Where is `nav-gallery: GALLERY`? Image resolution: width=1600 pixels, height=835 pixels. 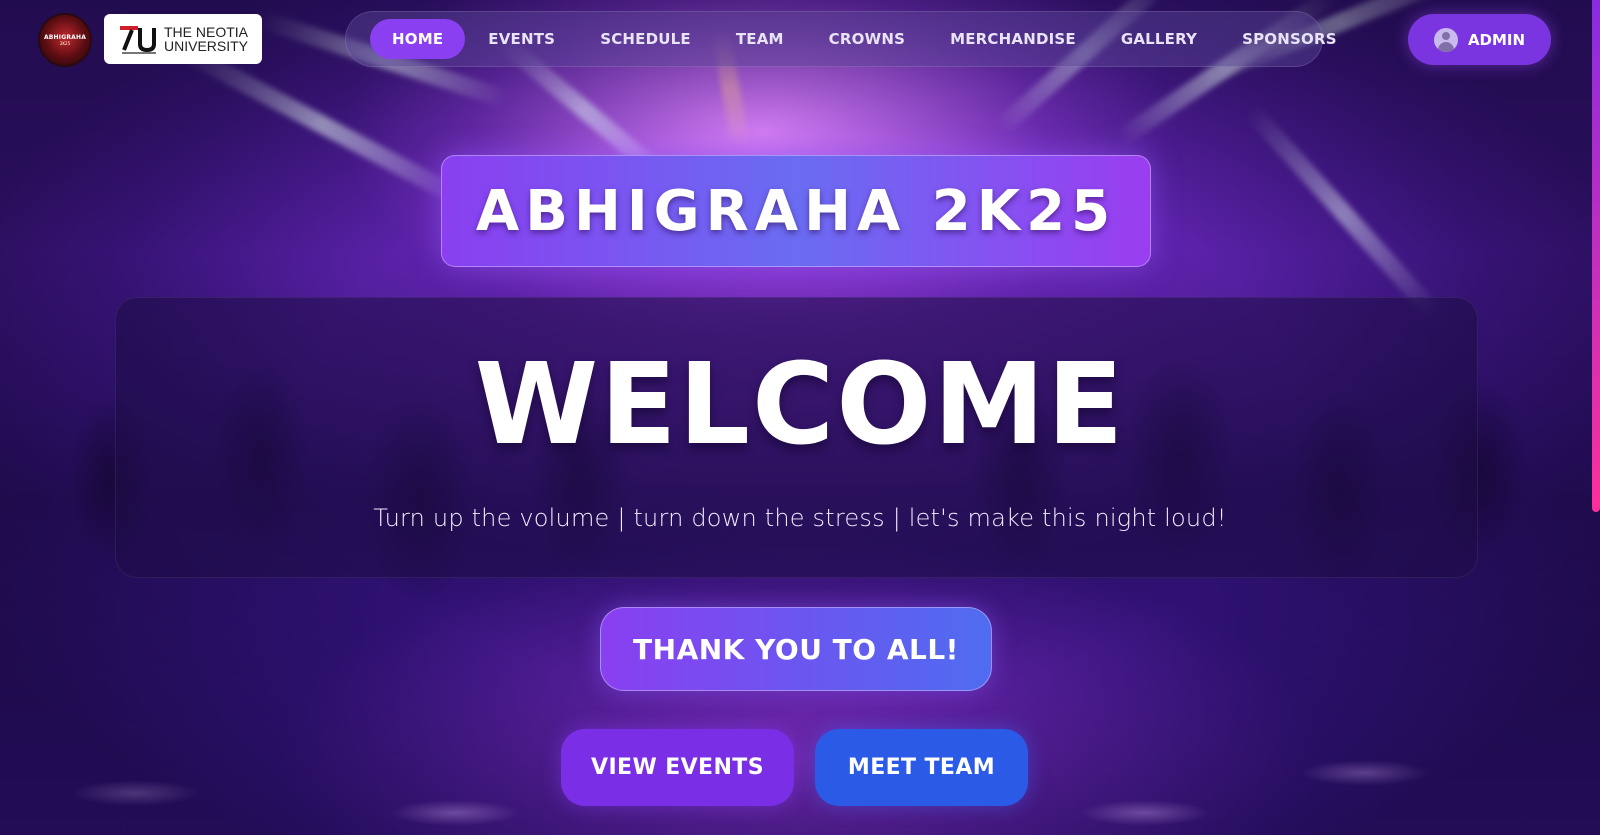 nav-gallery: GALLERY is located at coordinates (1159, 39).